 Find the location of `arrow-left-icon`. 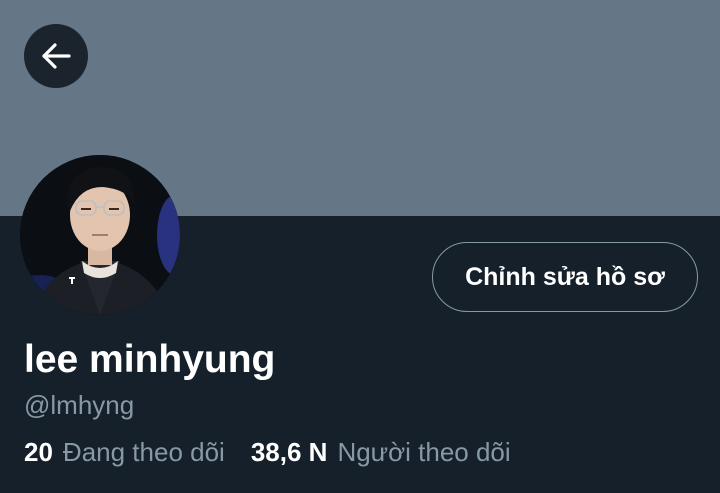

arrow-left-icon is located at coordinates (56, 56).